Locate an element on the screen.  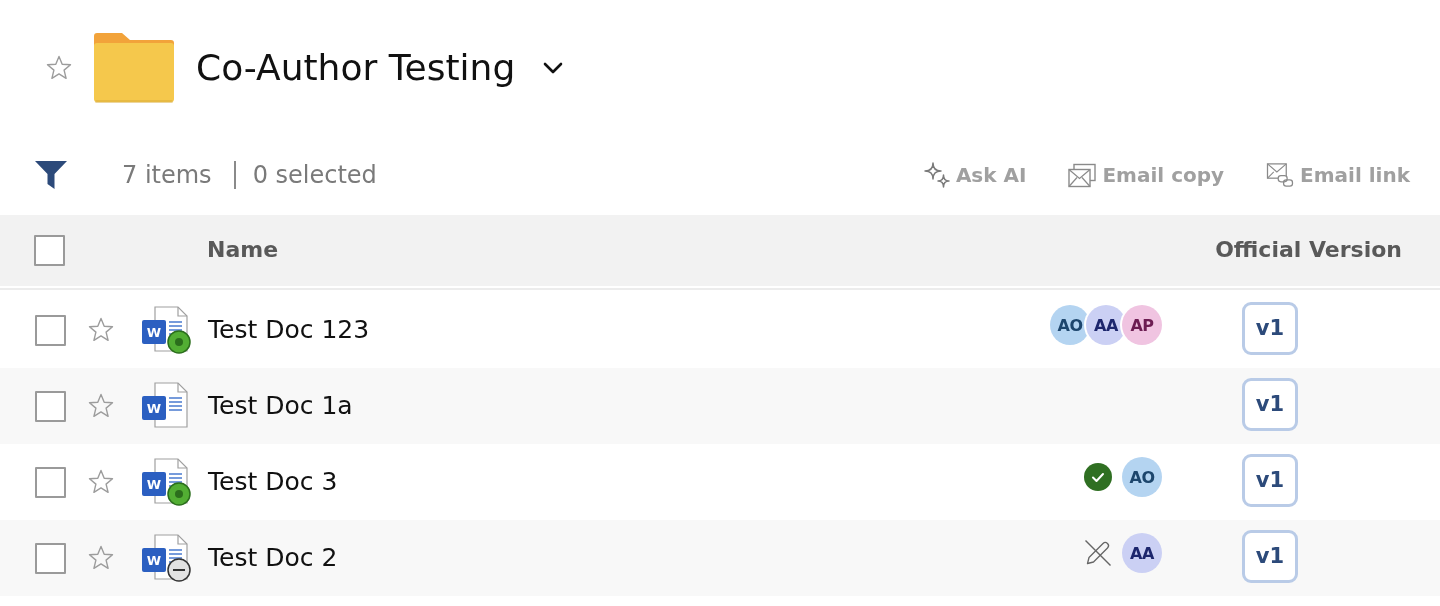
folder-title: Co-Author Testing is located at coordinates (356, 68).